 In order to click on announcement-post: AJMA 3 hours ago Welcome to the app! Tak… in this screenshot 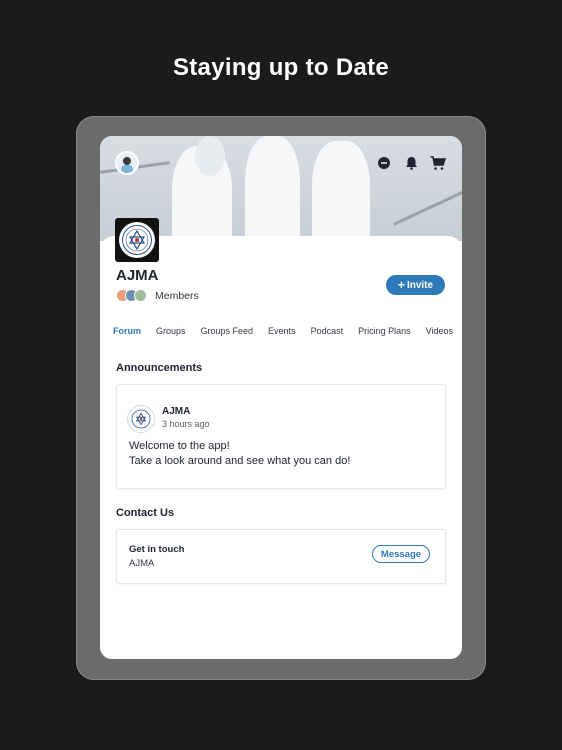, I will do `click(281, 436)`.